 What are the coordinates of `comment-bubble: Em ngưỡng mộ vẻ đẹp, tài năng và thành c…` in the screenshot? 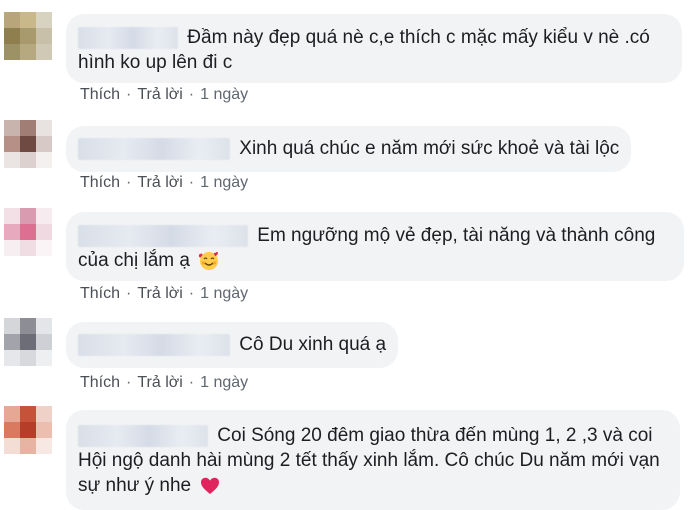 It's located at (375, 246).